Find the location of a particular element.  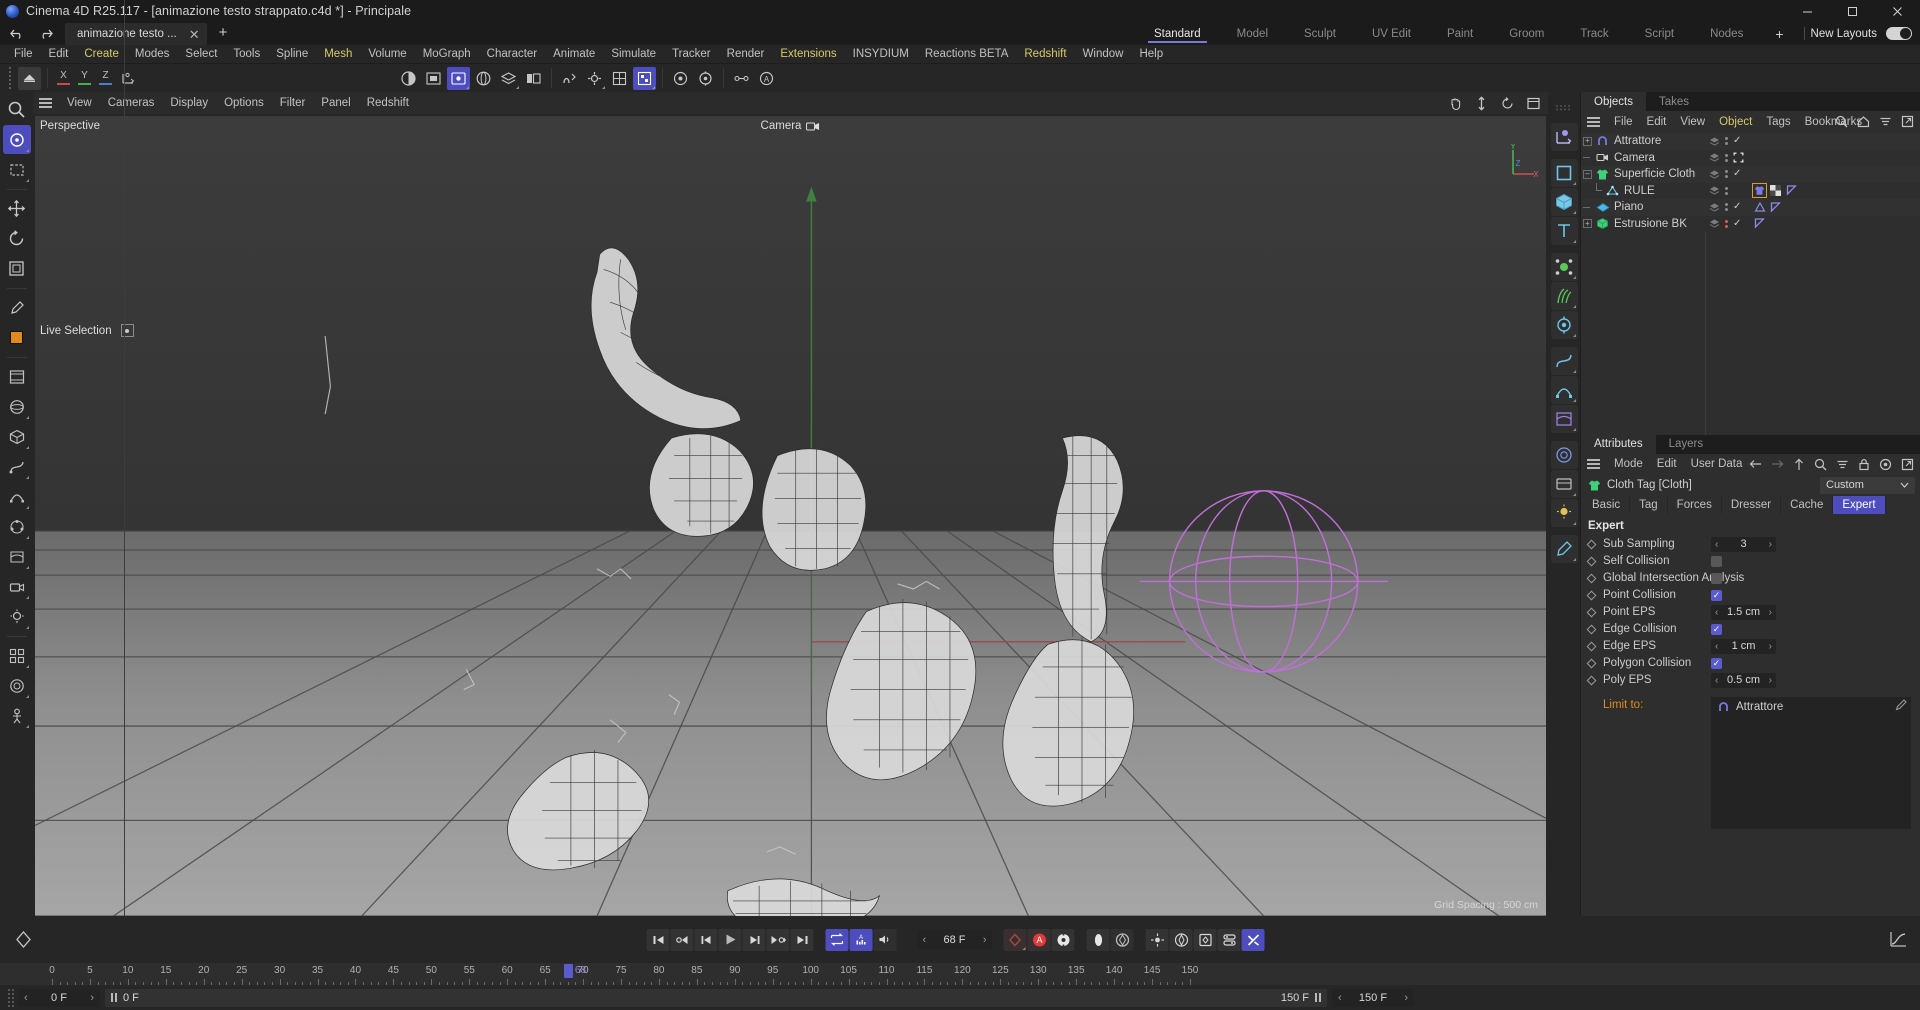

preset-dropdown: Custom is located at coordinates (1867, 485).